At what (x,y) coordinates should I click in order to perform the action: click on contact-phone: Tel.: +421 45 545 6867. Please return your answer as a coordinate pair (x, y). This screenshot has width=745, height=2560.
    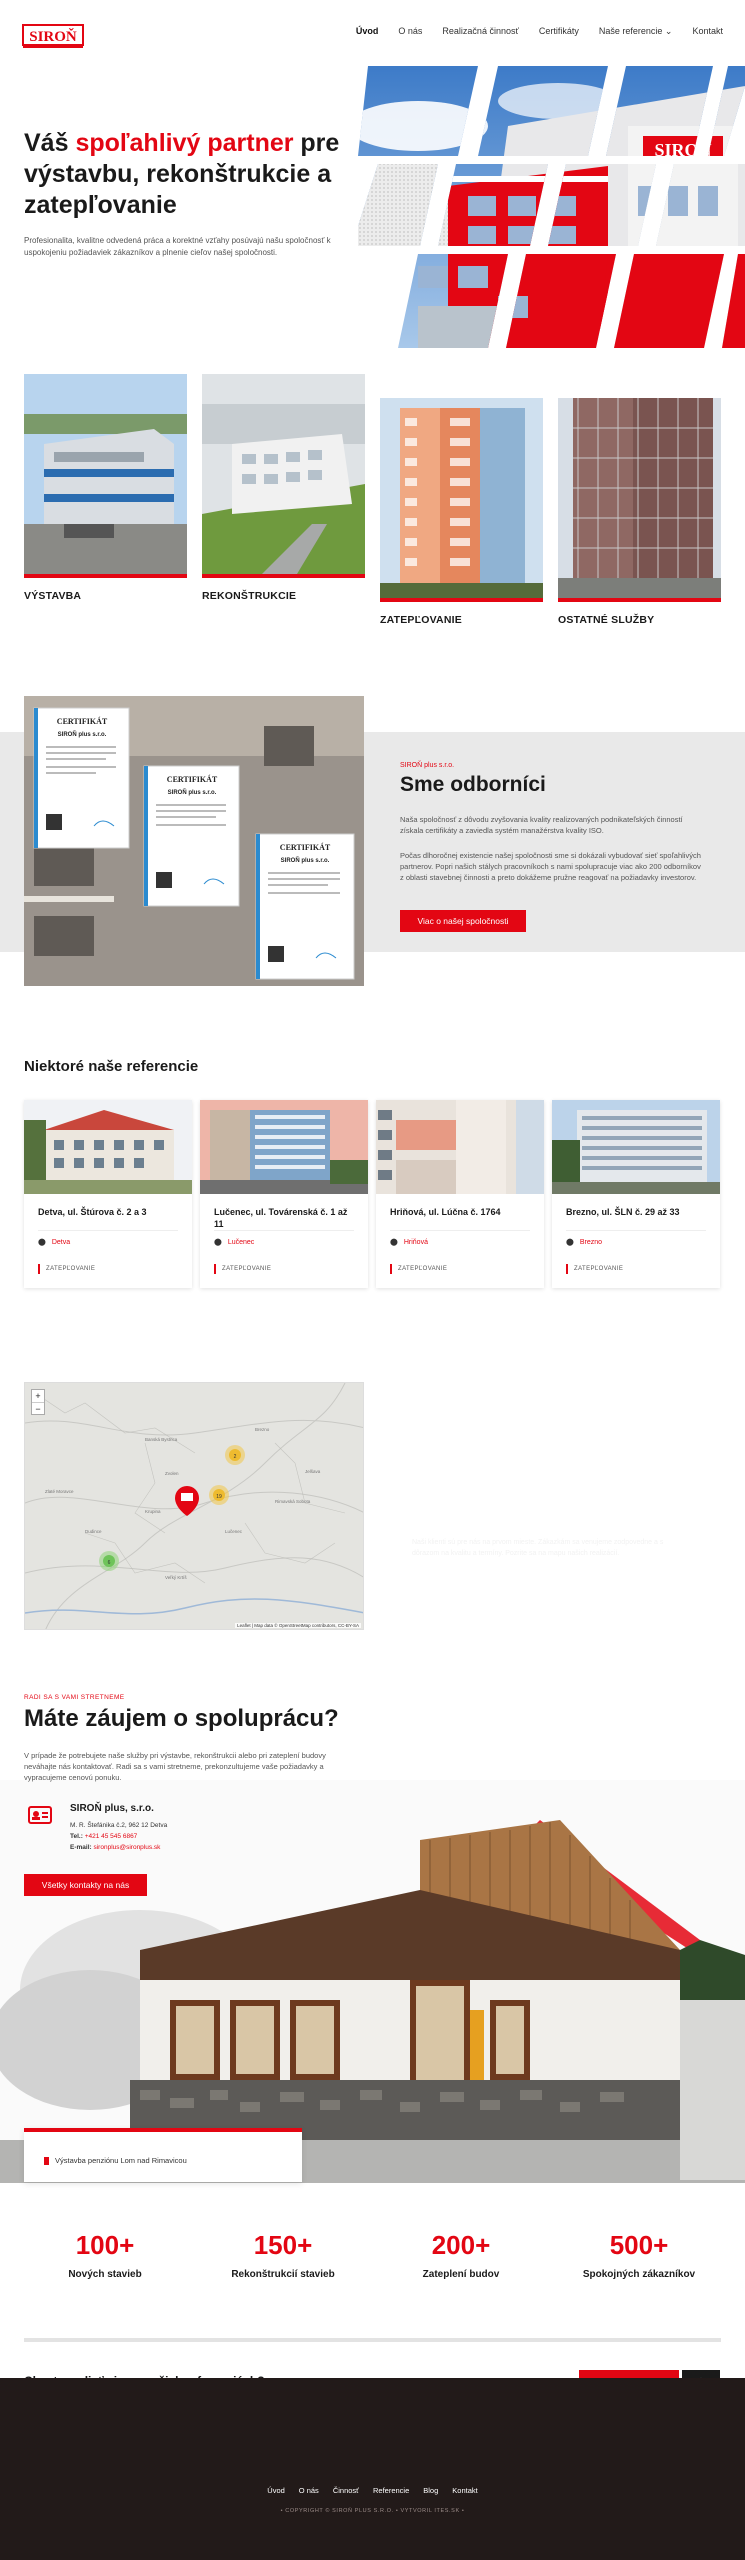
    Looking at the image, I should click on (103, 1836).